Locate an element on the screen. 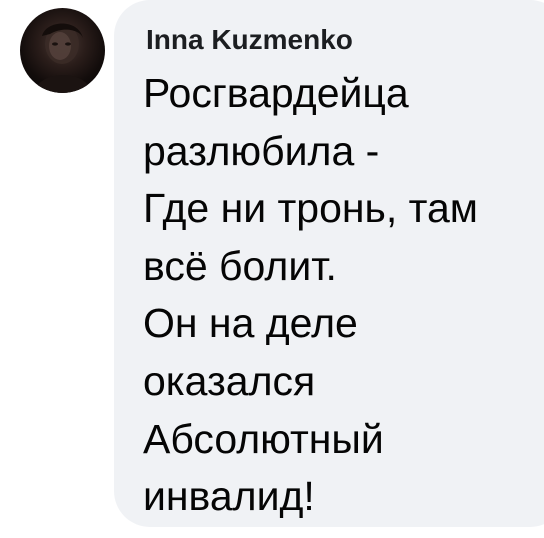 The width and height of the screenshot is (544, 538). comment-text-line: всё болит. is located at coordinates (240, 265).